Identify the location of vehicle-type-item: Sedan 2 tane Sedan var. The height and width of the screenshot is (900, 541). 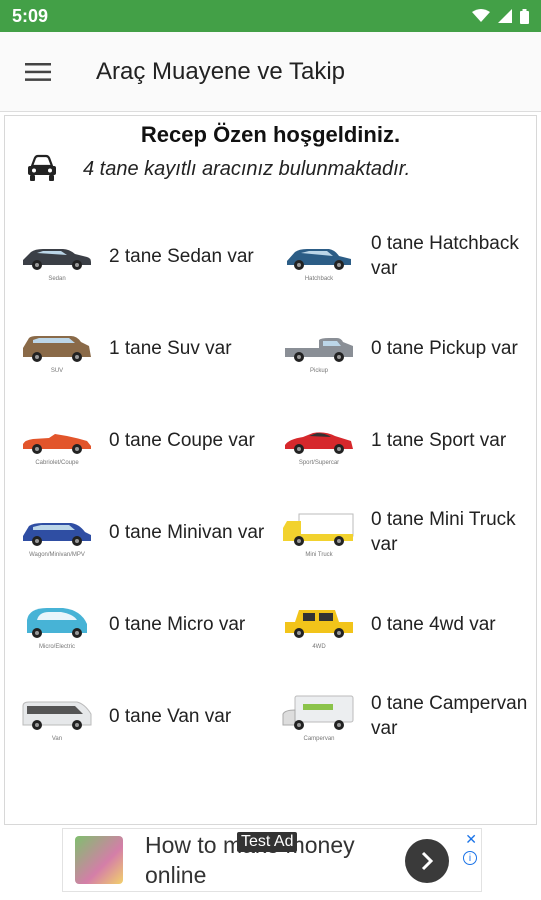
(148, 256).